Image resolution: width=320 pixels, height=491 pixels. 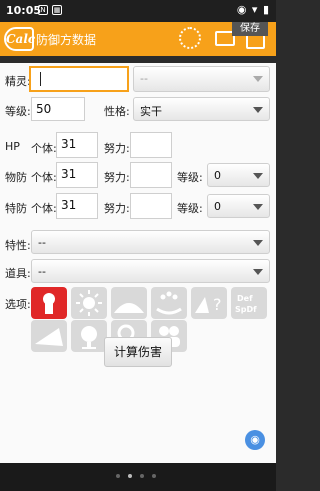 I want to click on spdef-rank-label: 等级:, so click(x=190, y=208).